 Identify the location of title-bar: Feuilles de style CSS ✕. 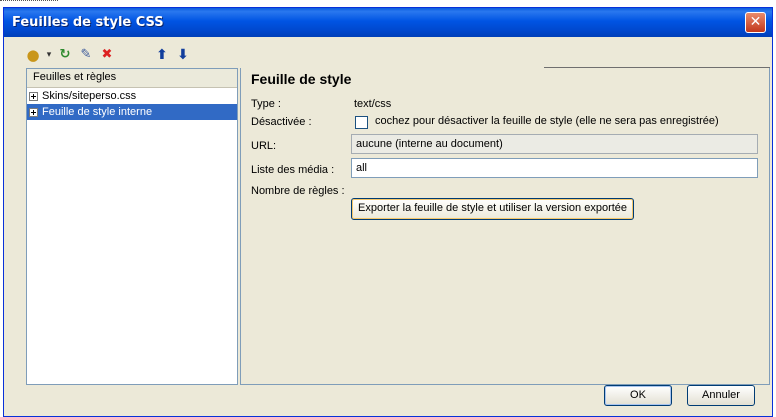
(388, 22).